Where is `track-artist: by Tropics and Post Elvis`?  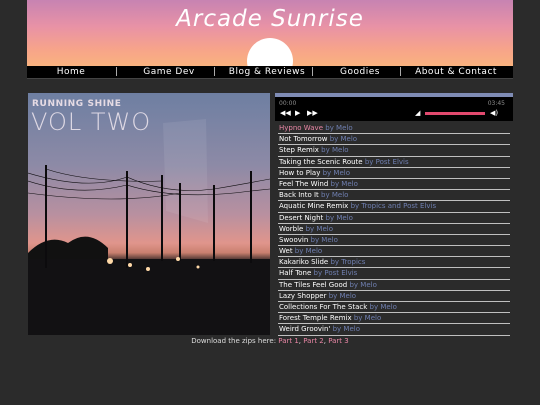 track-artist: by Tropics and Post Elvis is located at coordinates (393, 206).